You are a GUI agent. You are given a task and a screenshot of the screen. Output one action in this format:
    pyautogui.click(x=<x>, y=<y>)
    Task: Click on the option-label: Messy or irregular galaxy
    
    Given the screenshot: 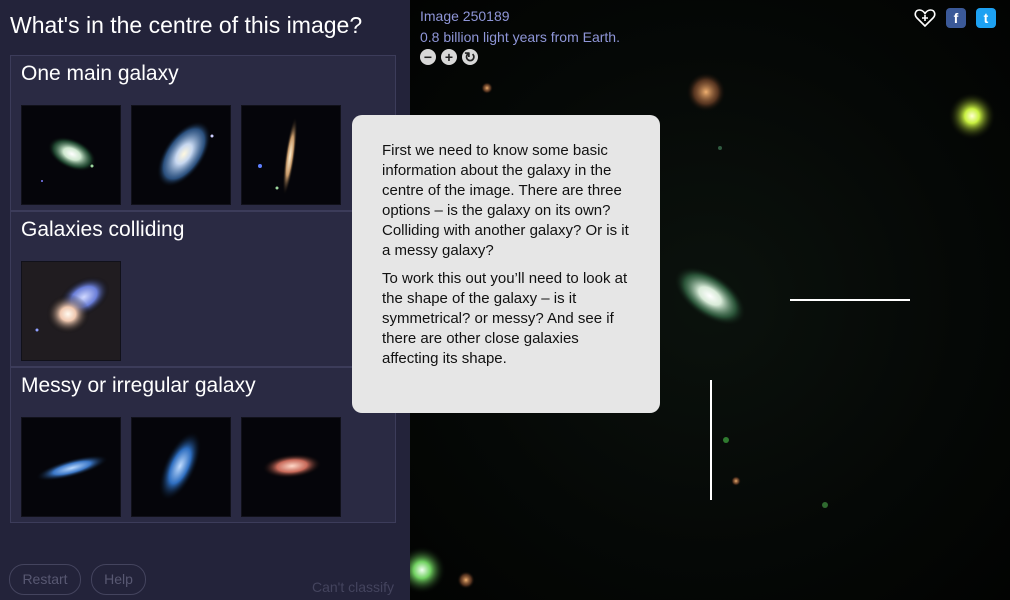 What is the action you would take?
    pyautogui.click(x=138, y=385)
    